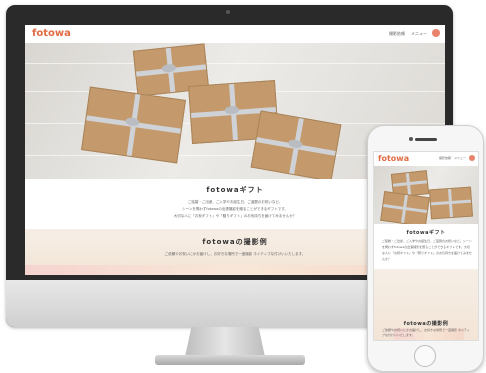  Describe the element at coordinates (426, 233) in the screenshot. I see `phone-gift-section-title: fotowaギフト` at that location.